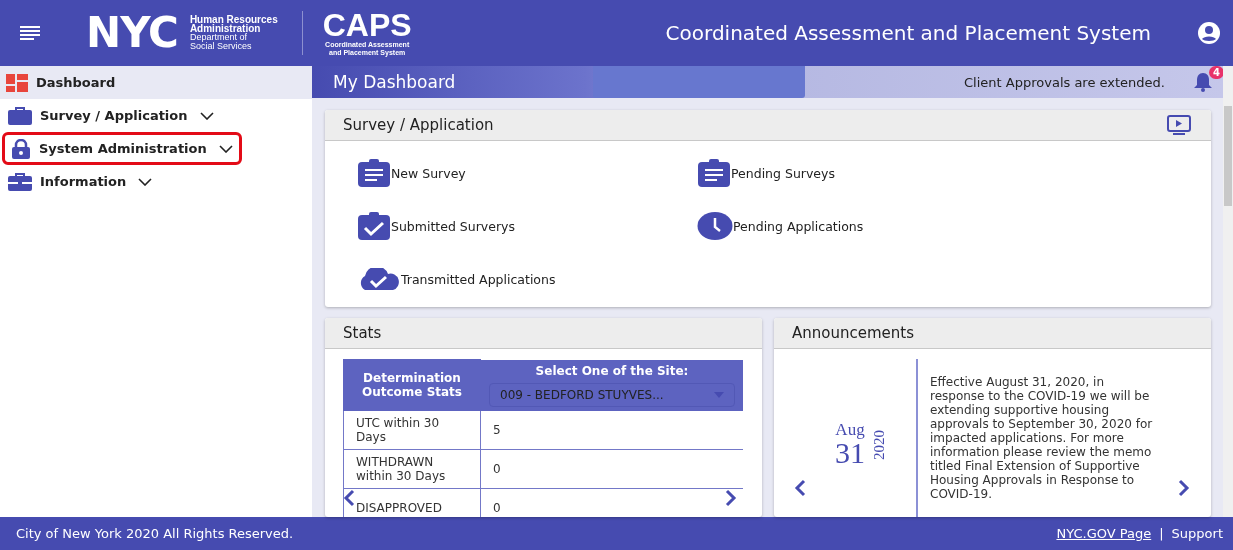 The image size is (1233, 550). I want to click on copyright-text: City of New York 2020 All Rights Reserved., so click(155, 533).